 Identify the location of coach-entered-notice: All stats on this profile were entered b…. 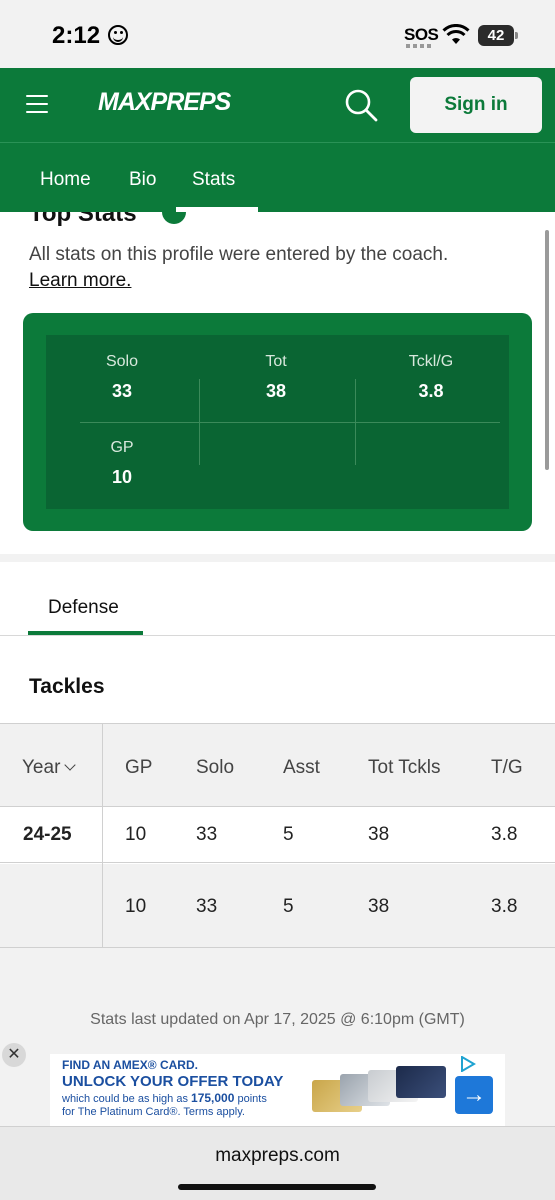
(269, 268).